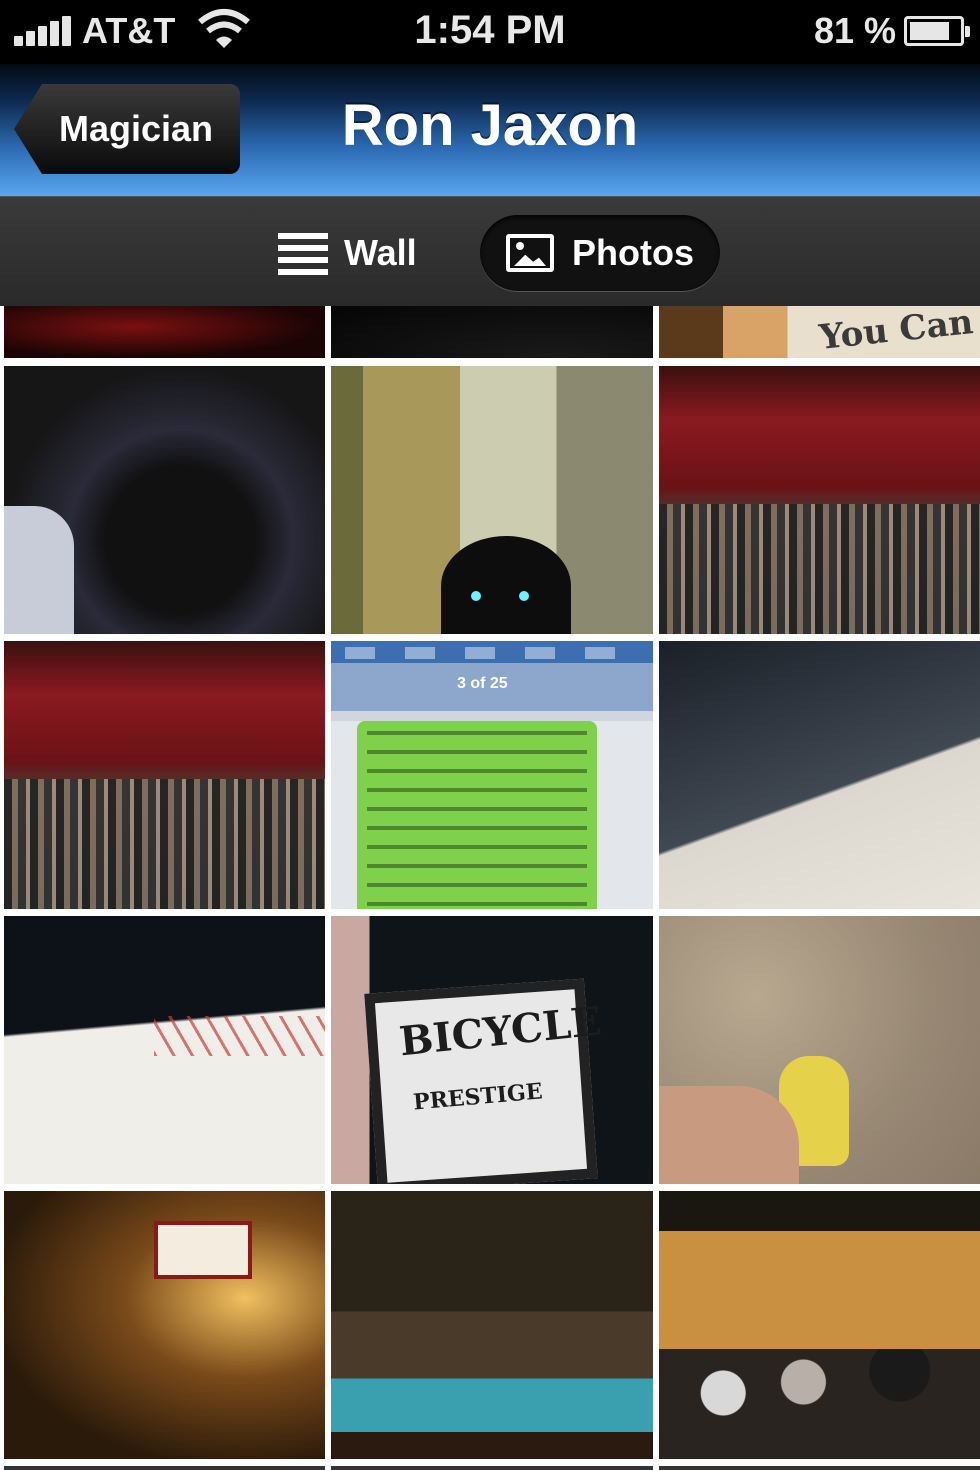 This screenshot has height=1470, width=980. Describe the element at coordinates (303, 253) in the screenshot. I see `list-icon` at that location.